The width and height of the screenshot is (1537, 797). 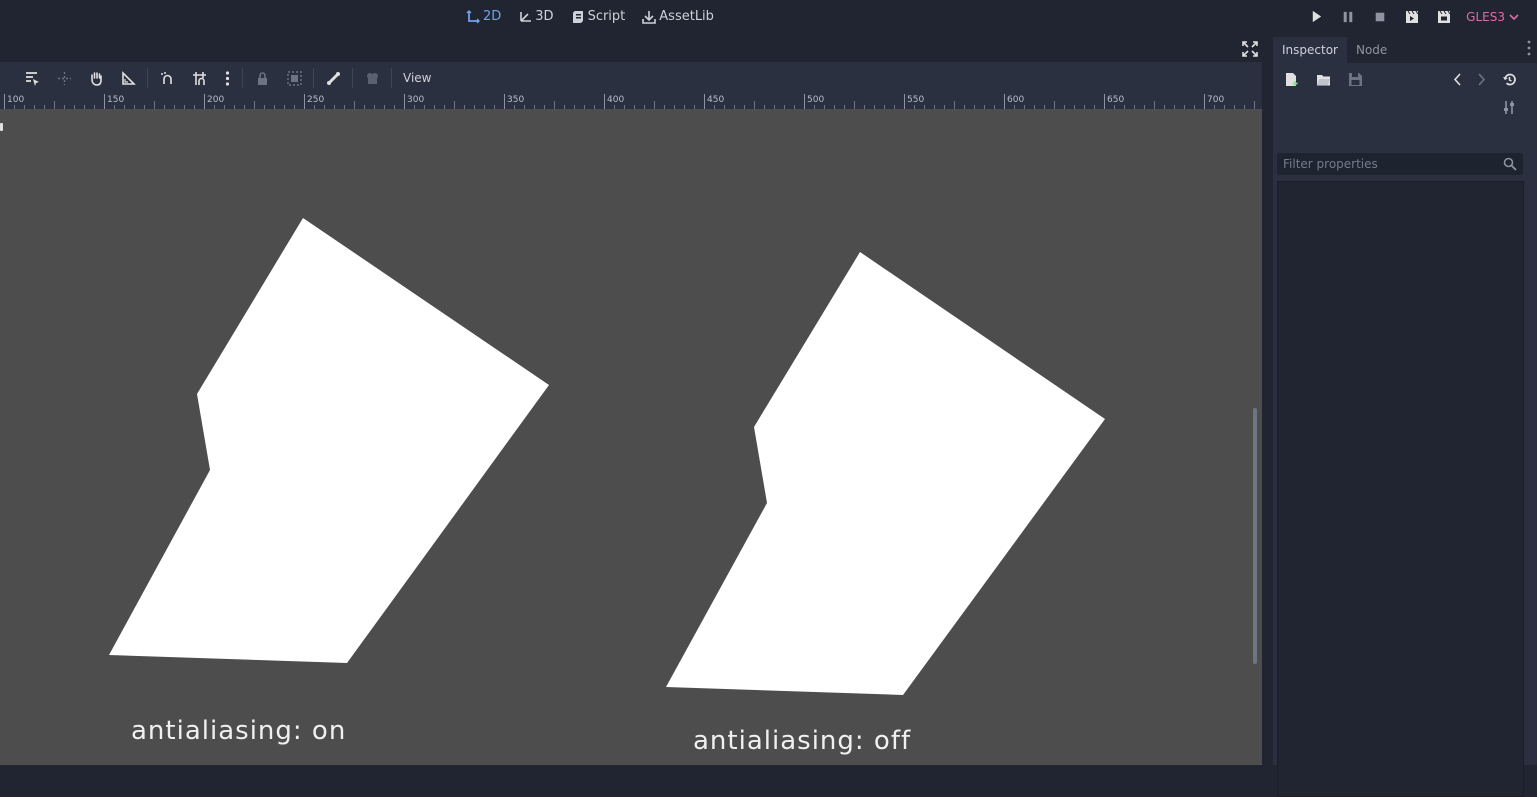 I want to click on object-properties-button, so click(x=1509, y=107).